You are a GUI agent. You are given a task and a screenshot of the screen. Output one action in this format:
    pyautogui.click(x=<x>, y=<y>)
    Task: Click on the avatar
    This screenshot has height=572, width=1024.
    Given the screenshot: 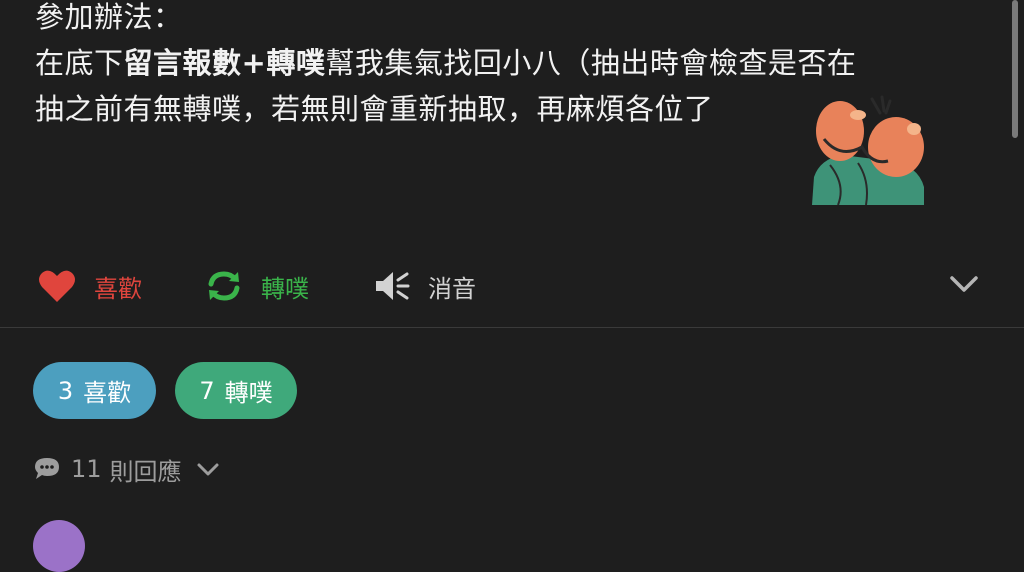 What is the action you would take?
    pyautogui.click(x=59, y=546)
    